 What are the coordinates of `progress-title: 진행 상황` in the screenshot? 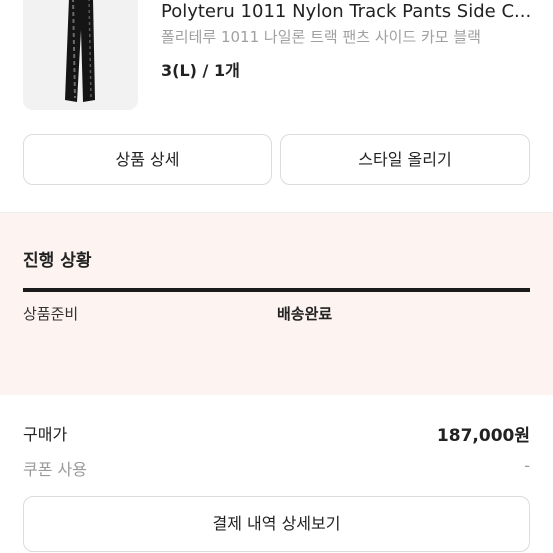 It's located at (57, 261).